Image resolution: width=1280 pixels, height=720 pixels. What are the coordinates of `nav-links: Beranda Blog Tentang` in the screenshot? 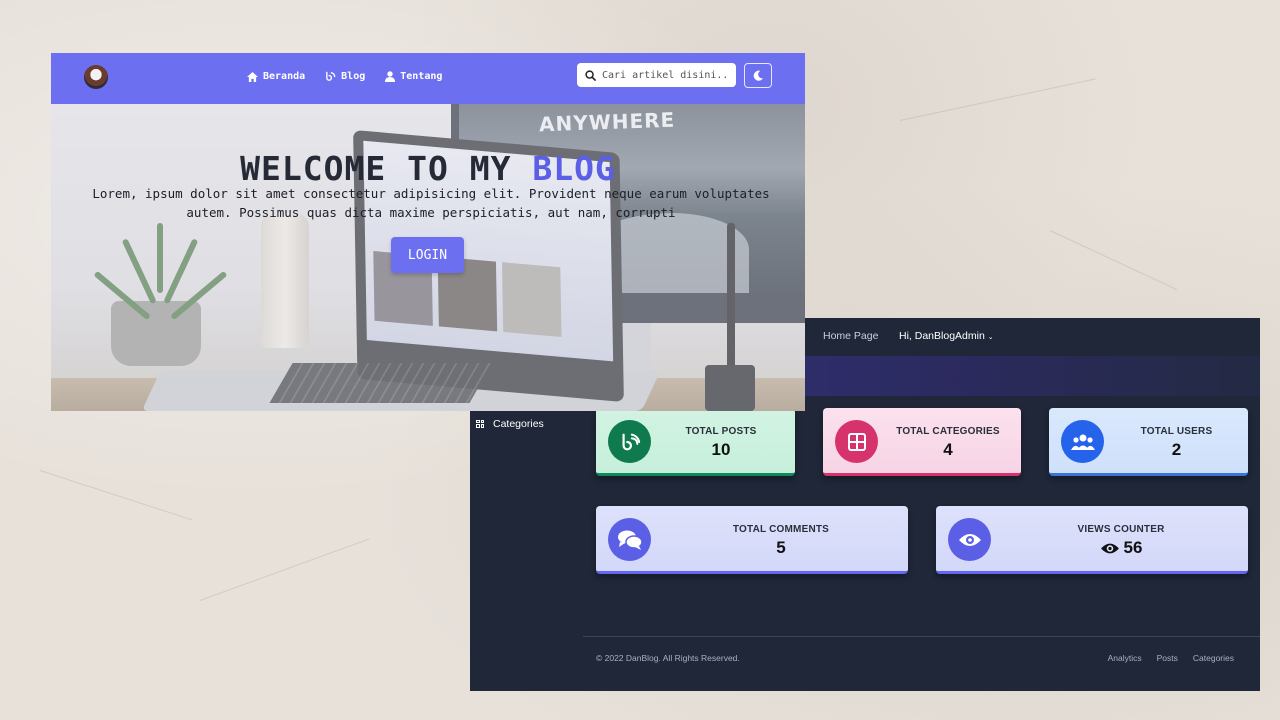 It's located at (344, 76).